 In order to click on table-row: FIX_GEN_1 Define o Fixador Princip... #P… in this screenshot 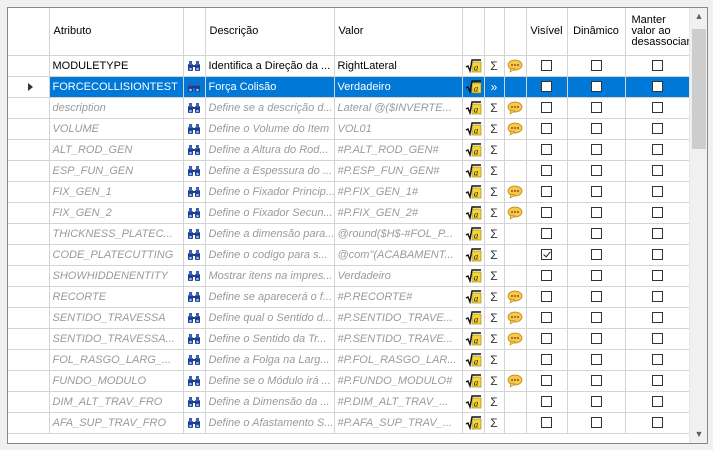, I will do `click(349, 192)`.